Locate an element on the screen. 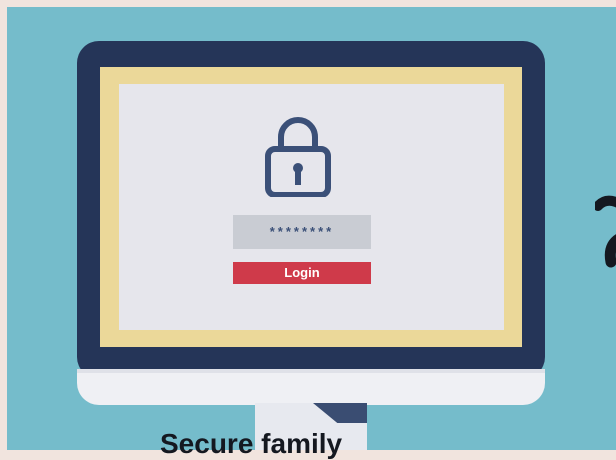  padlock-icon is located at coordinates (298, 157).